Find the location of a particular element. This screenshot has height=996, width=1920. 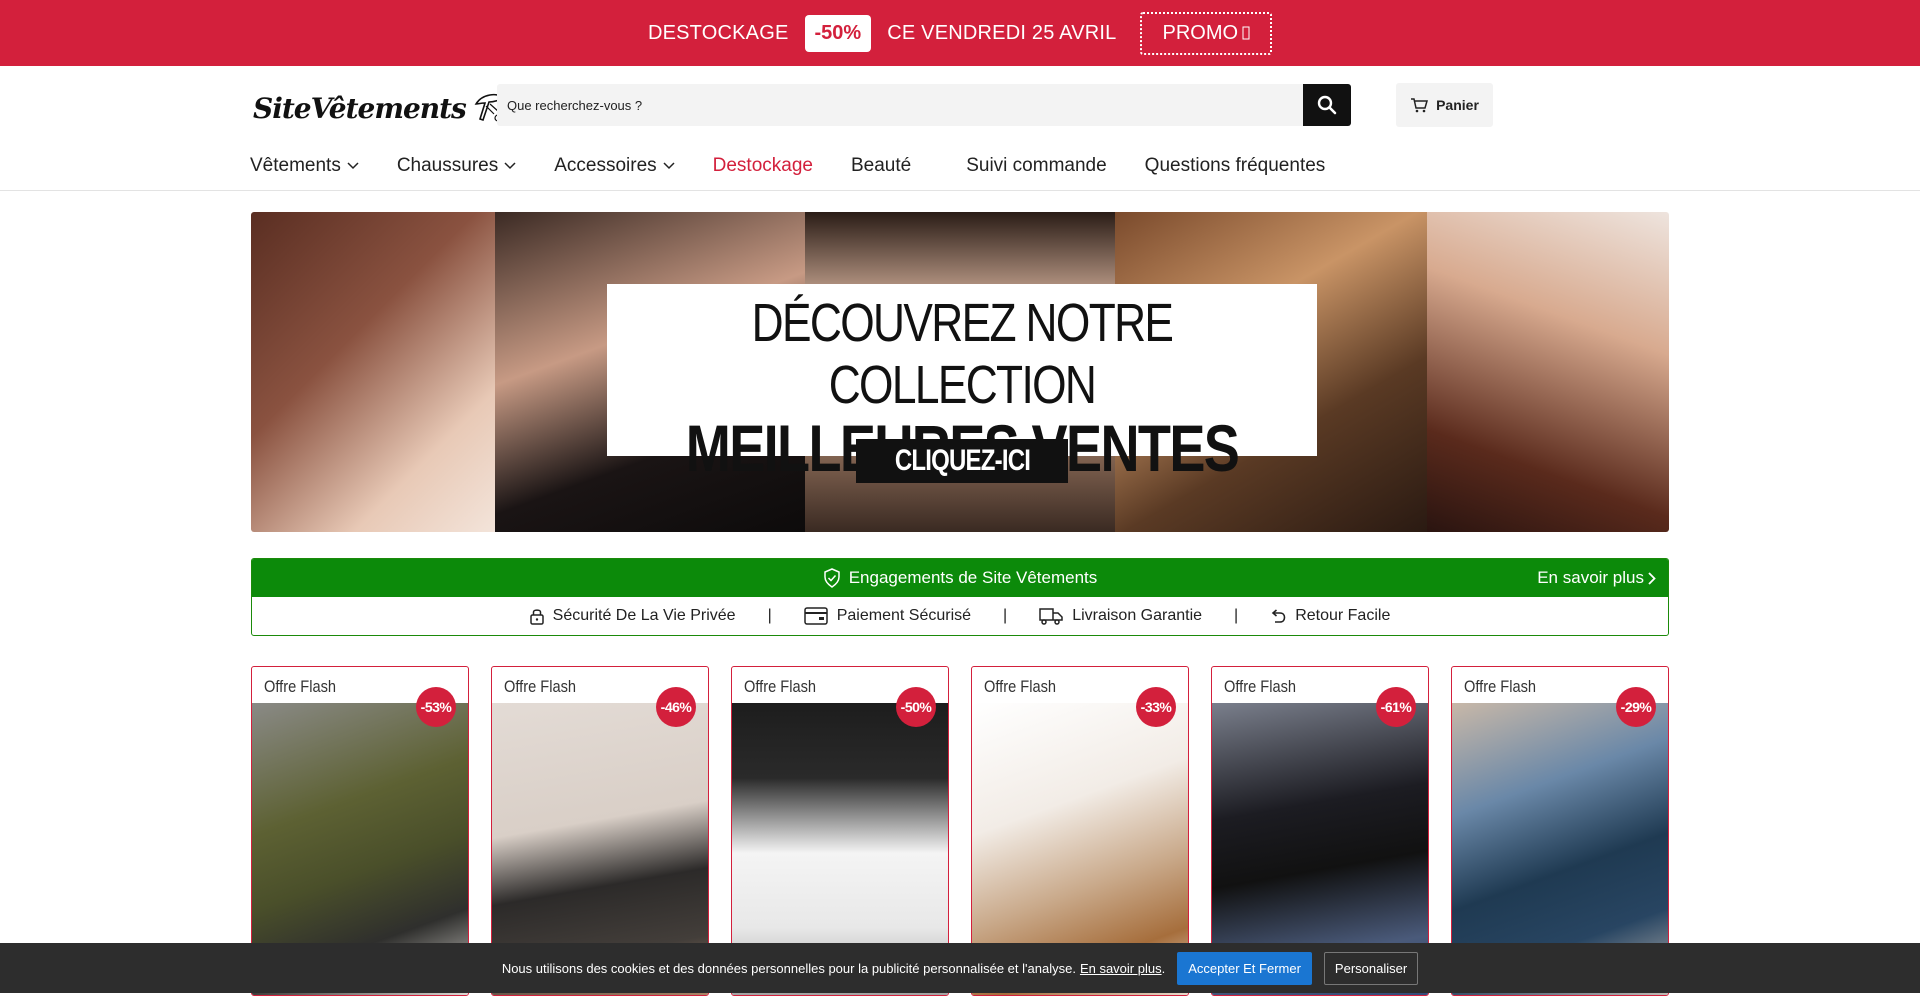

nav-item-label: Questions fréquentes is located at coordinates (1235, 165).